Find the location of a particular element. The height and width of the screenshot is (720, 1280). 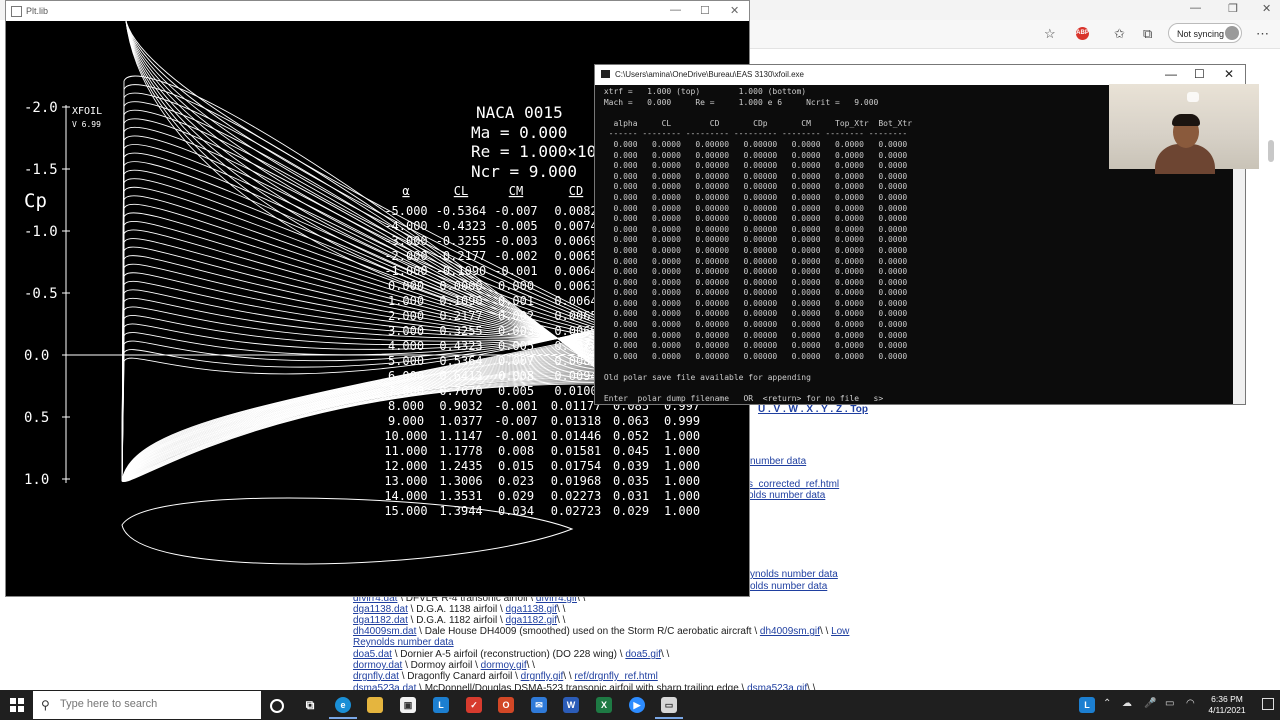

browser-menu-icon: ⋯ is located at coordinates (1262, 34).